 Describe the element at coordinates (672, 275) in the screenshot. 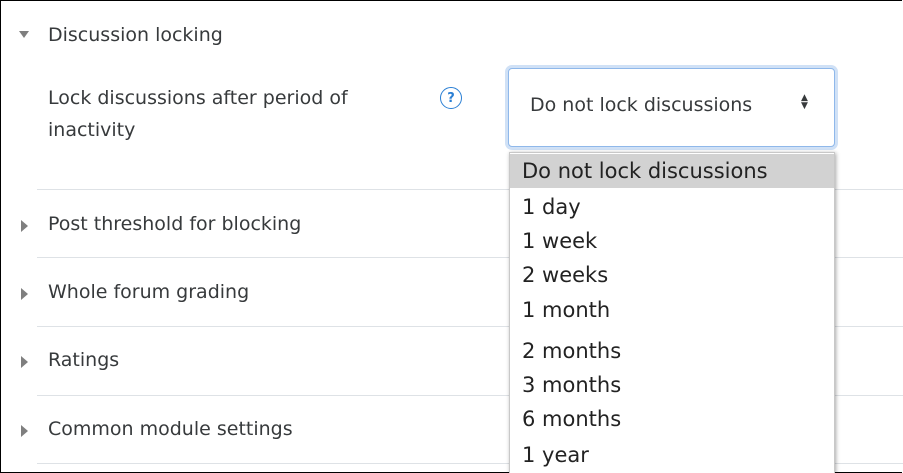

I see `dropdown-option: 2 weeks` at that location.